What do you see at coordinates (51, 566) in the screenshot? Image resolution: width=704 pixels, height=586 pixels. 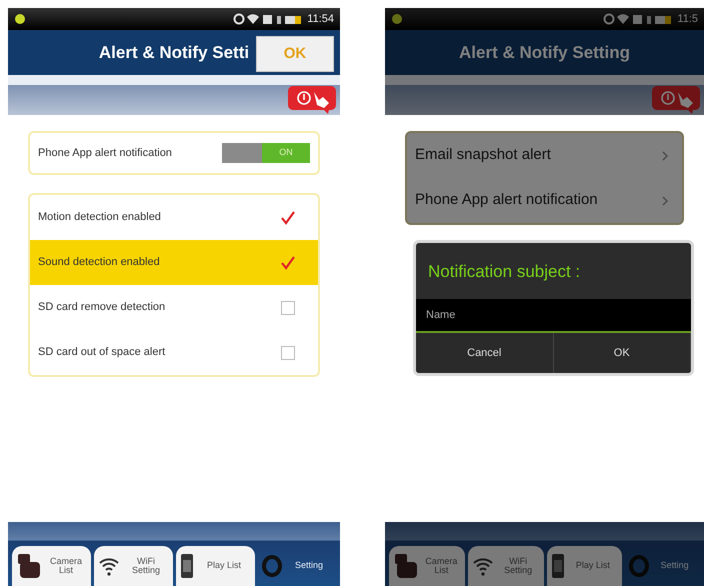 I see `tab-button: Camera List` at bounding box center [51, 566].